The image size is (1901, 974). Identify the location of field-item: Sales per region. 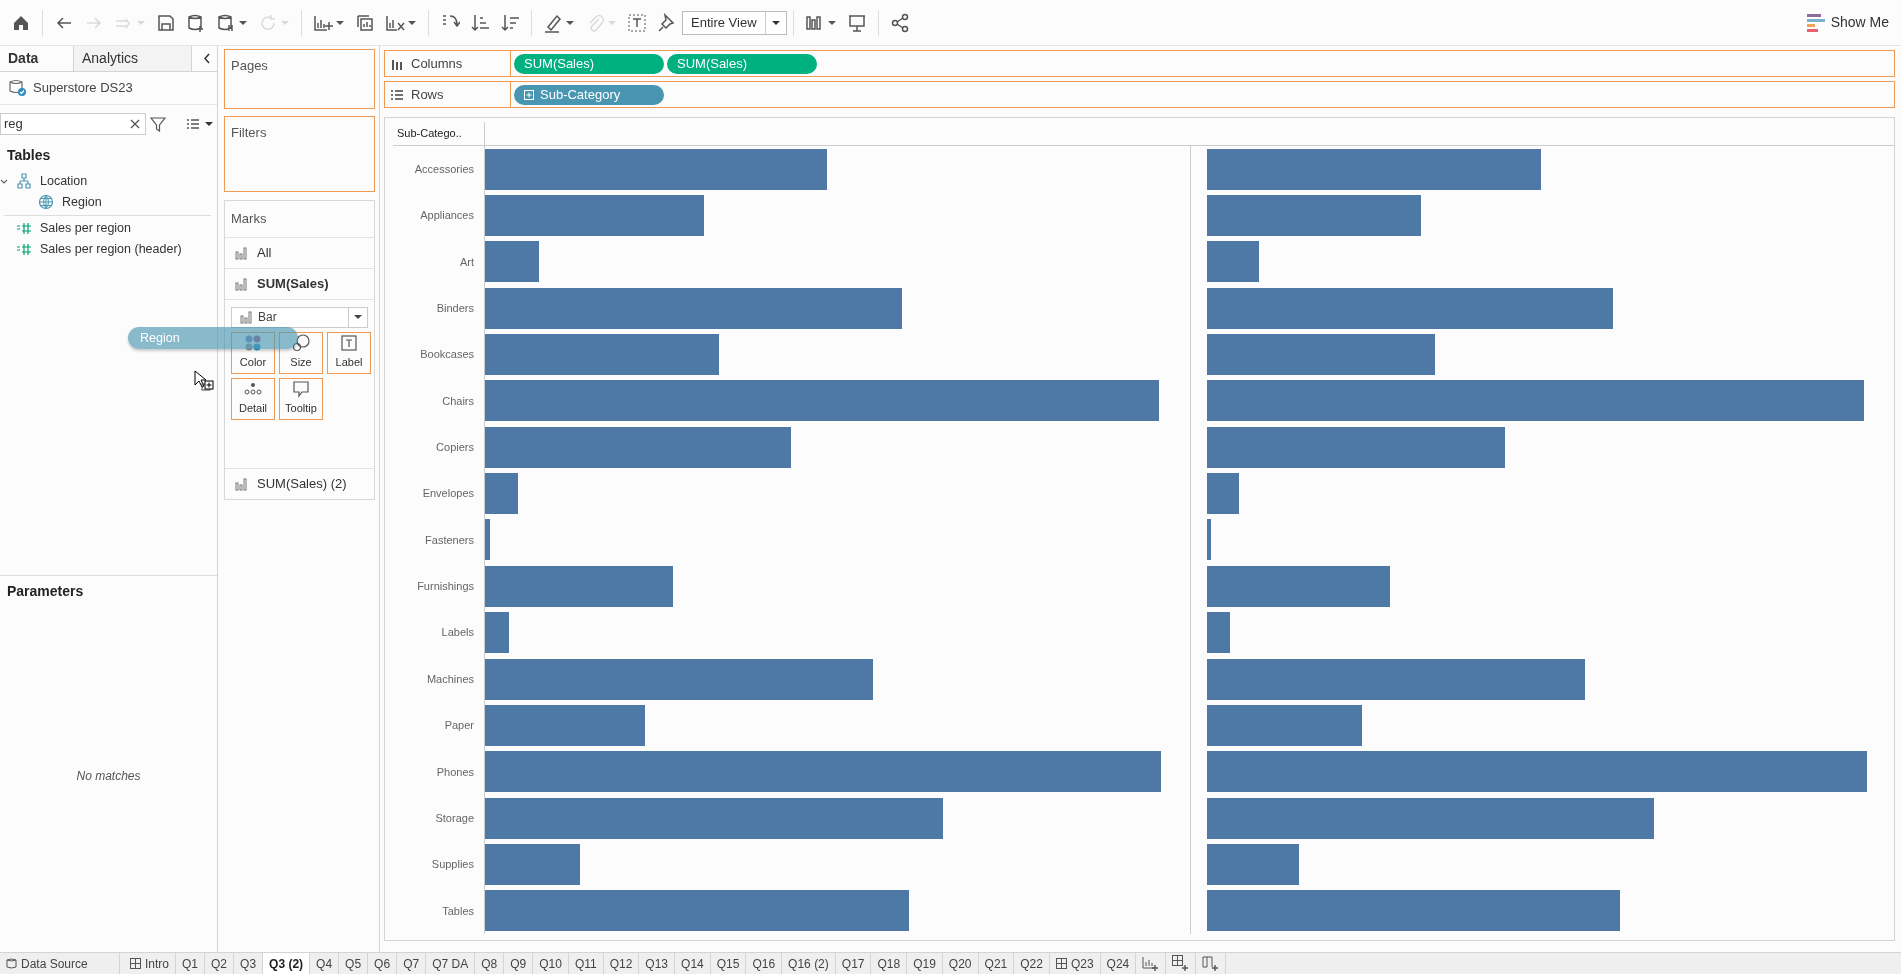
(86, 228).